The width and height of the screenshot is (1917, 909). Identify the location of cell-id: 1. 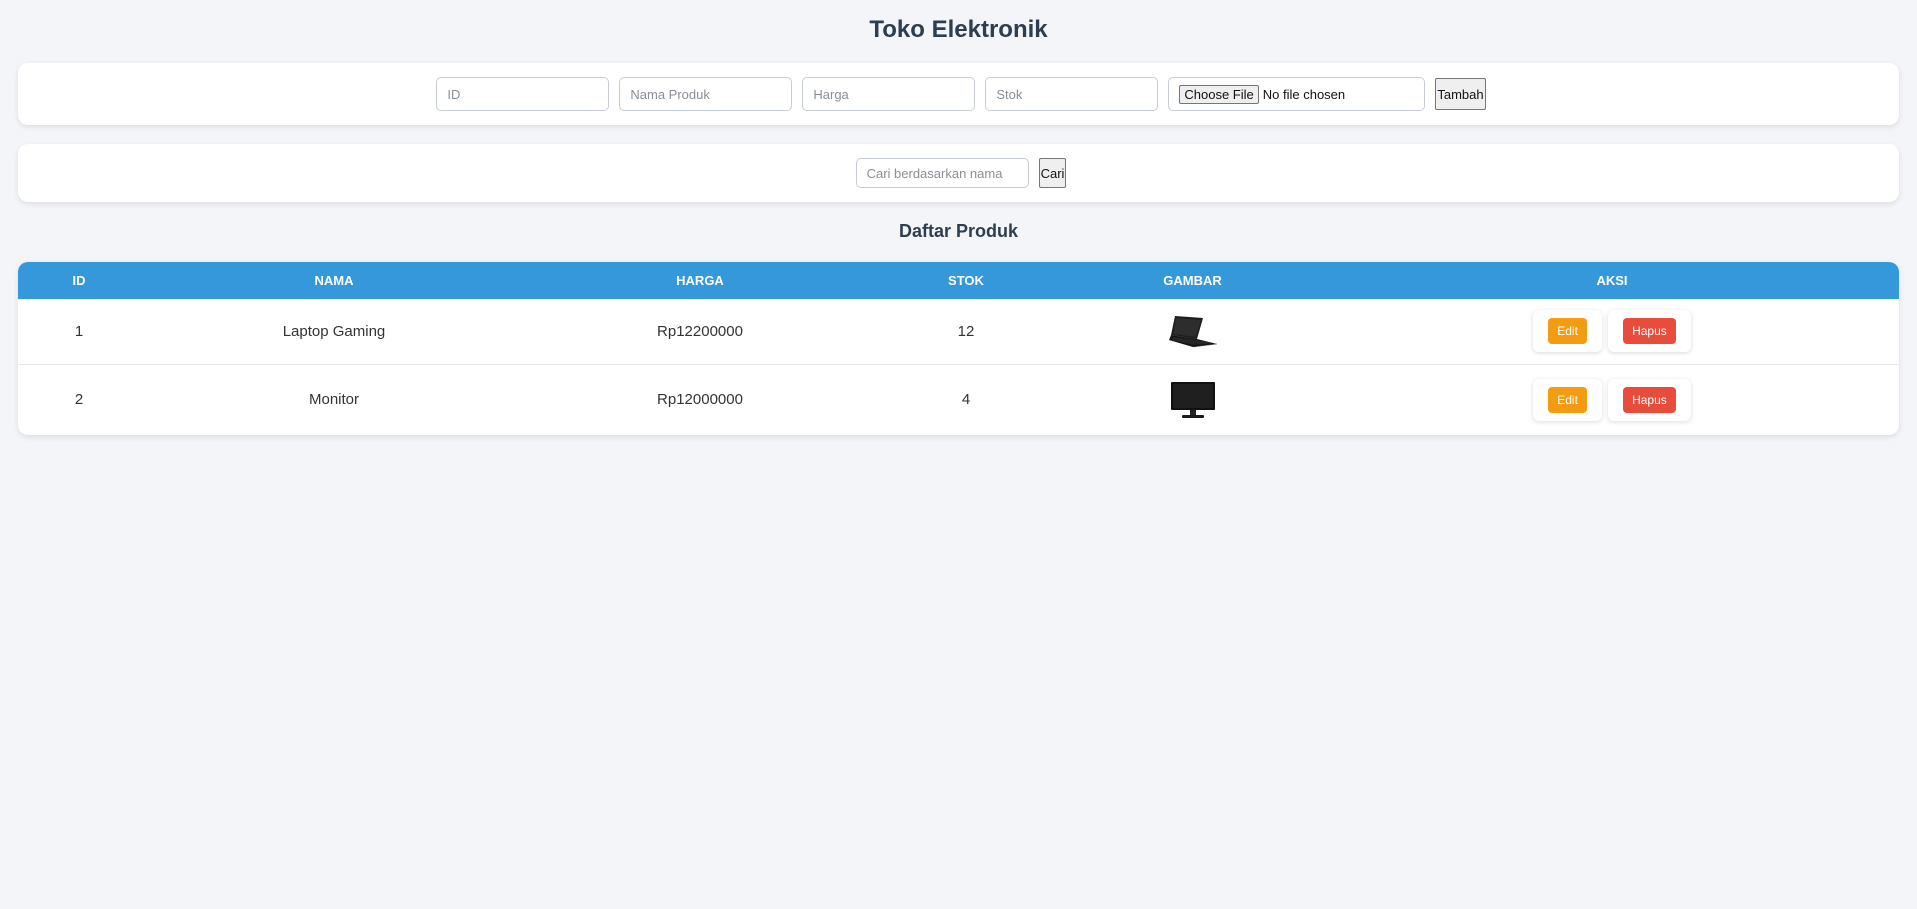
(79, 331).